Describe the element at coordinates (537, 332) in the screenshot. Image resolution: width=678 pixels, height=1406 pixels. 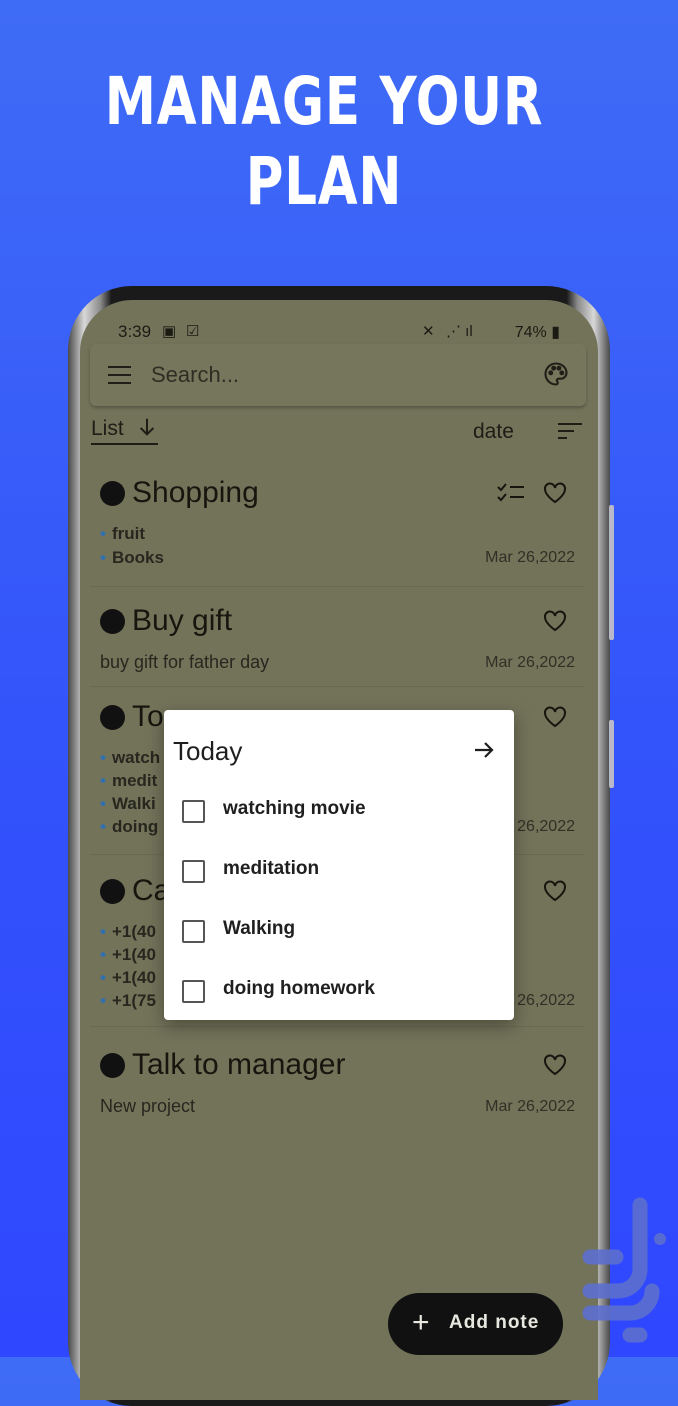
I see `battery-level: 74% ▮` at that location.